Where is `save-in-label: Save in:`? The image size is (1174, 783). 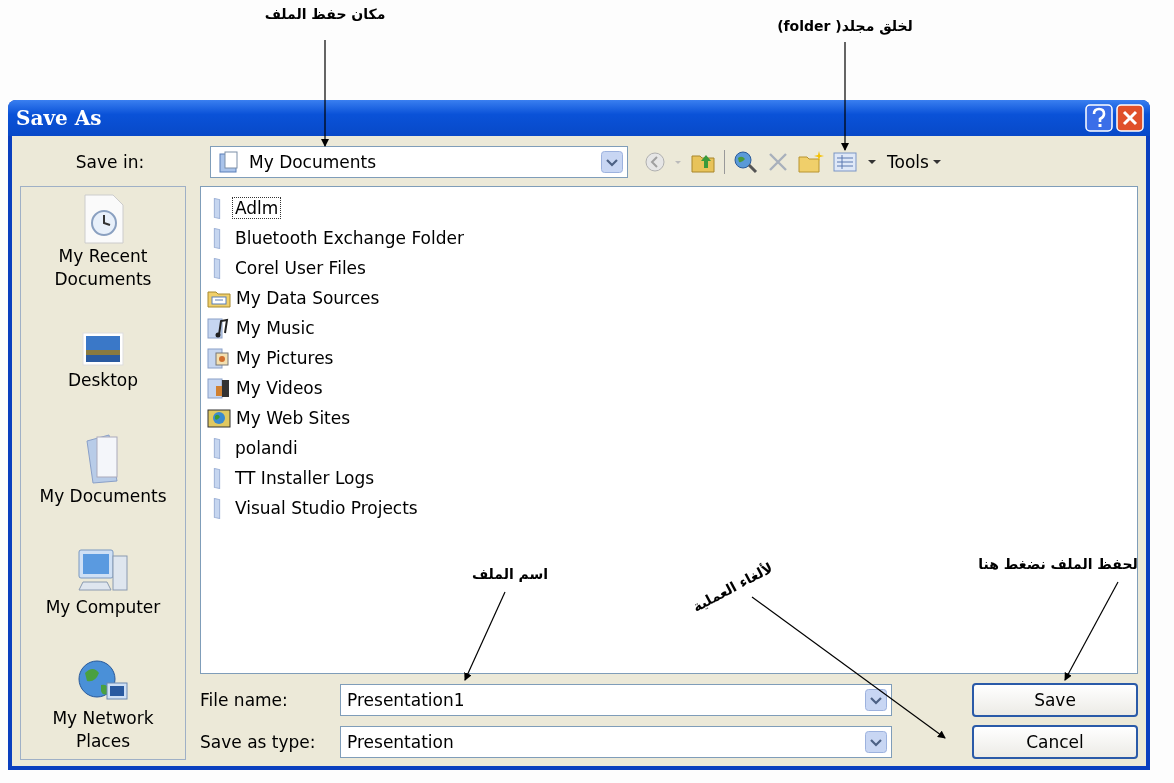 save-in-label: Save in: is located at coordinates (110, 162).